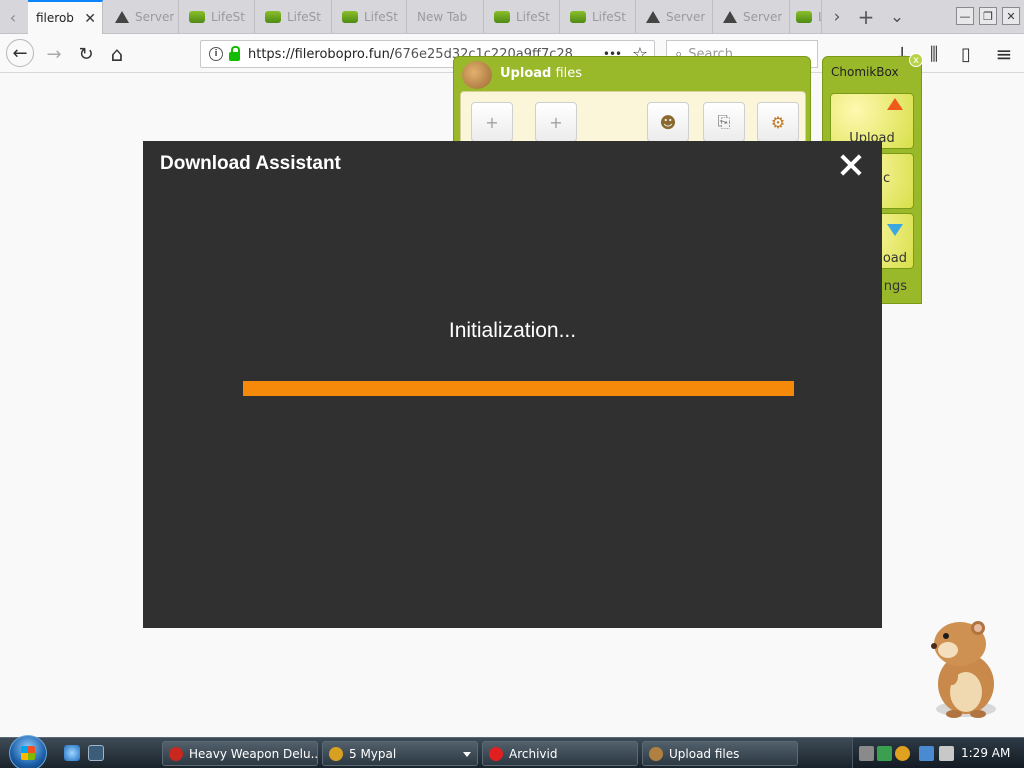  Describe the element at coordinates (28, 751) in the screenshot. I see `start-button` at that location.